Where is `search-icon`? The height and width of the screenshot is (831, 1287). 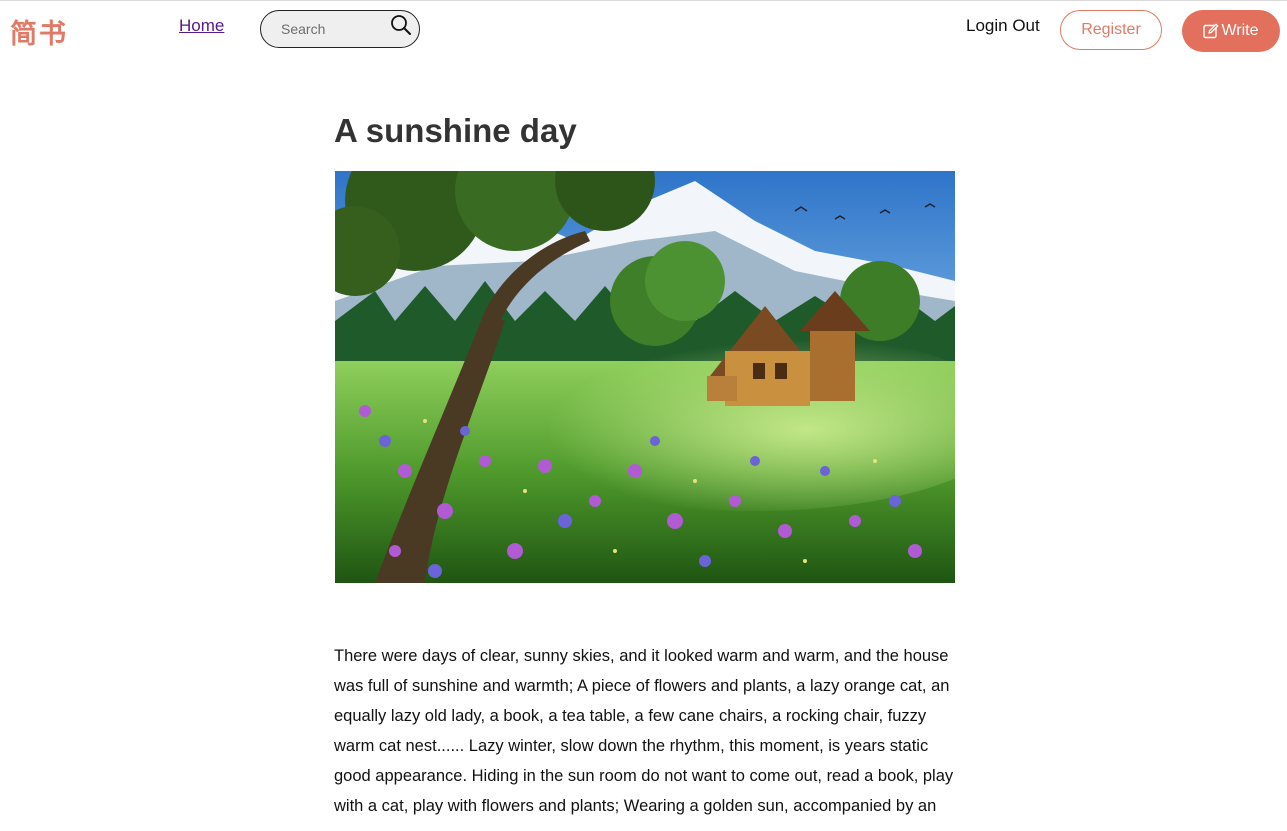 search-icon is located at coordinates (401, 25).